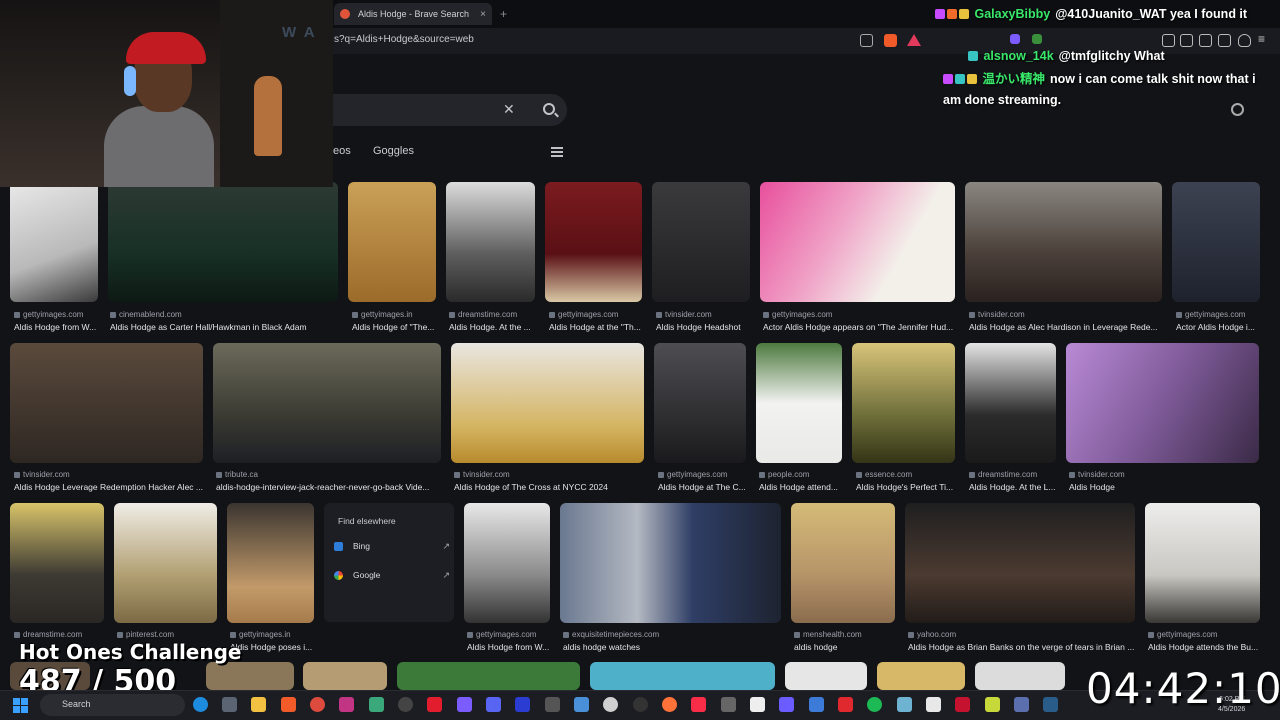 The height and width of the screenshot is (720, 1280). What do you see at coordinates (705, 327) in the screenshot?
I see `image-caption: Aldis Hodge Headshot` at bounding box center [705, 327].